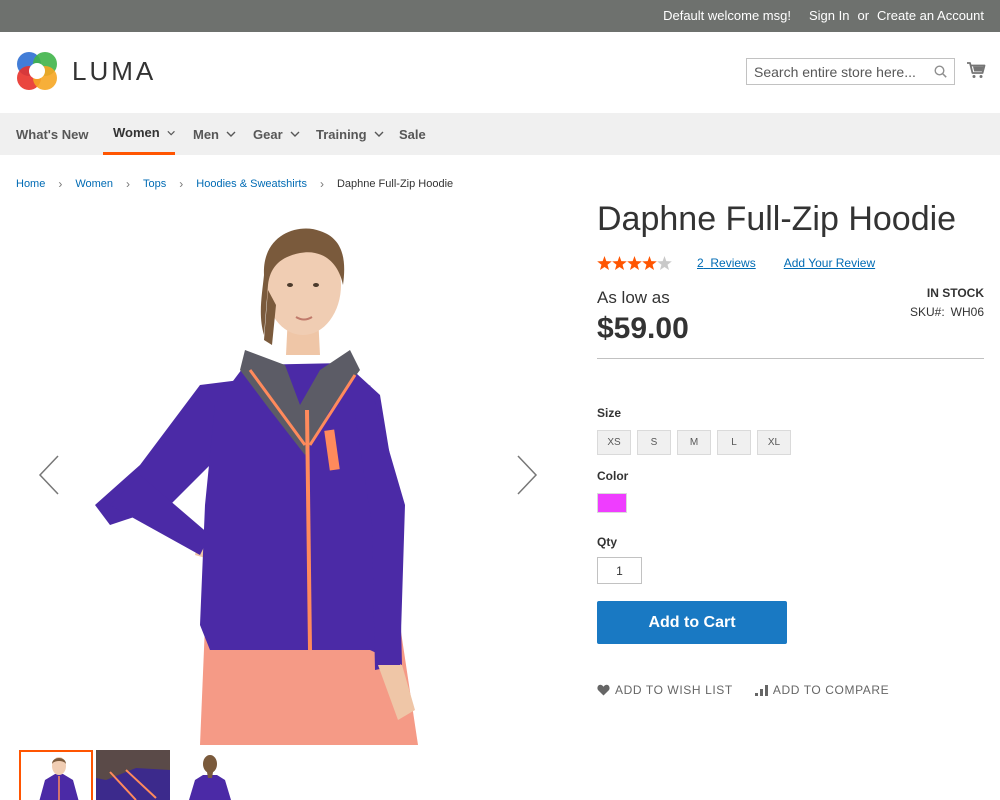  I want to click on sku-line: SKU#: WH06, so click(947, 312).